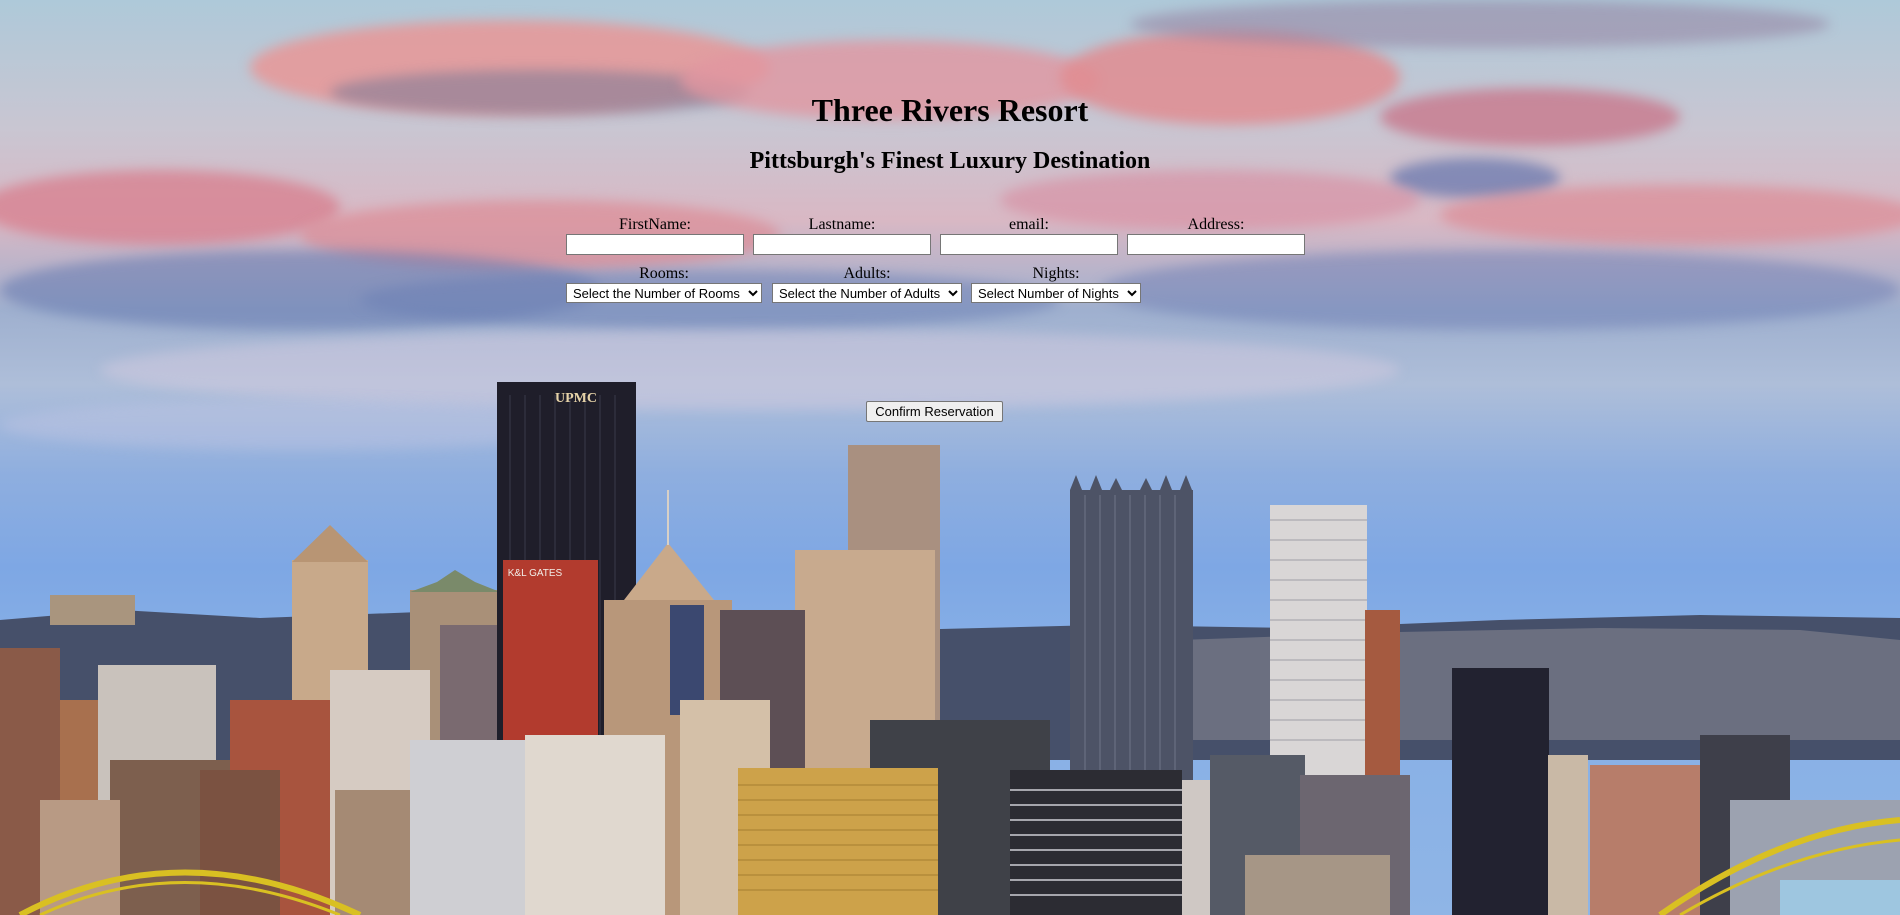  I want to click on firstname-input, so click(655, 244).